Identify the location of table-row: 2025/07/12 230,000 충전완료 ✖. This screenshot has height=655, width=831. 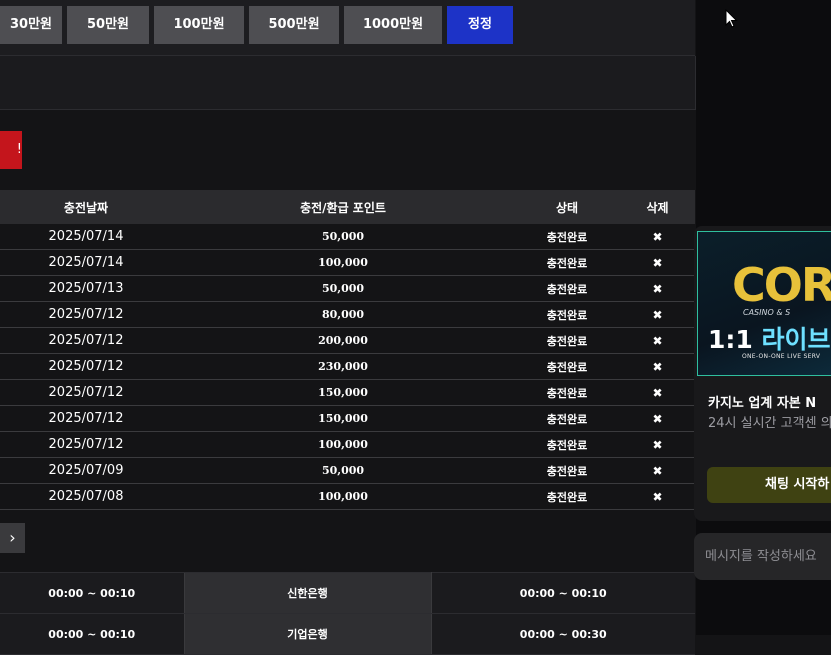
(347, 366).